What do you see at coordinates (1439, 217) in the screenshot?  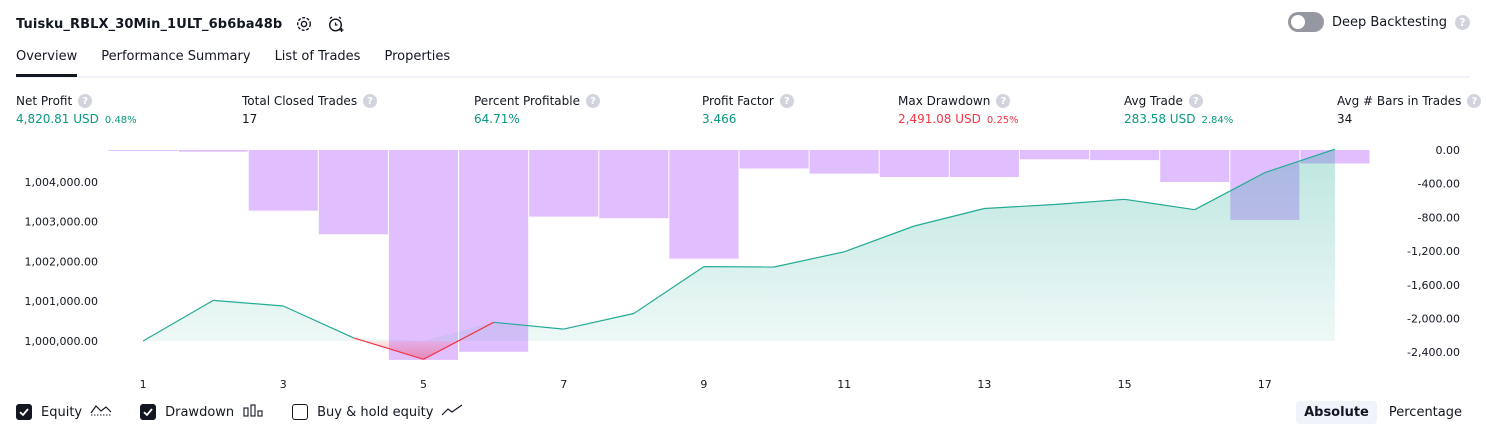 I see `right-tick-label: -800.00` at bounding box center [1439, 217].